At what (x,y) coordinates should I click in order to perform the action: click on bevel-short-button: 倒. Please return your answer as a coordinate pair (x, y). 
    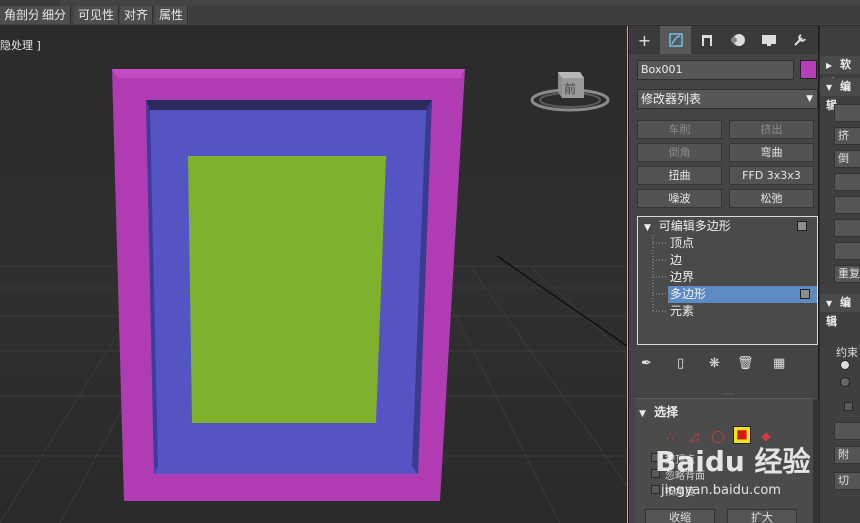
    Looking at the image, I should click on (847, 159).